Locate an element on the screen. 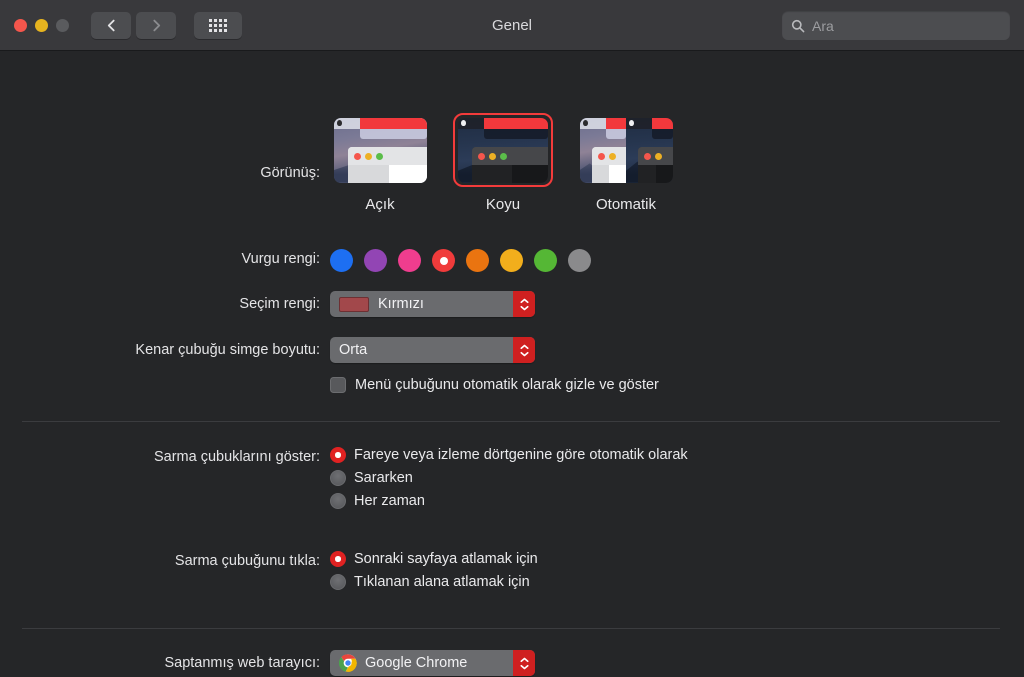 The height and width of the screenshot is (677, 1024). accent-swatch-red is located at coordinates (443, 260).